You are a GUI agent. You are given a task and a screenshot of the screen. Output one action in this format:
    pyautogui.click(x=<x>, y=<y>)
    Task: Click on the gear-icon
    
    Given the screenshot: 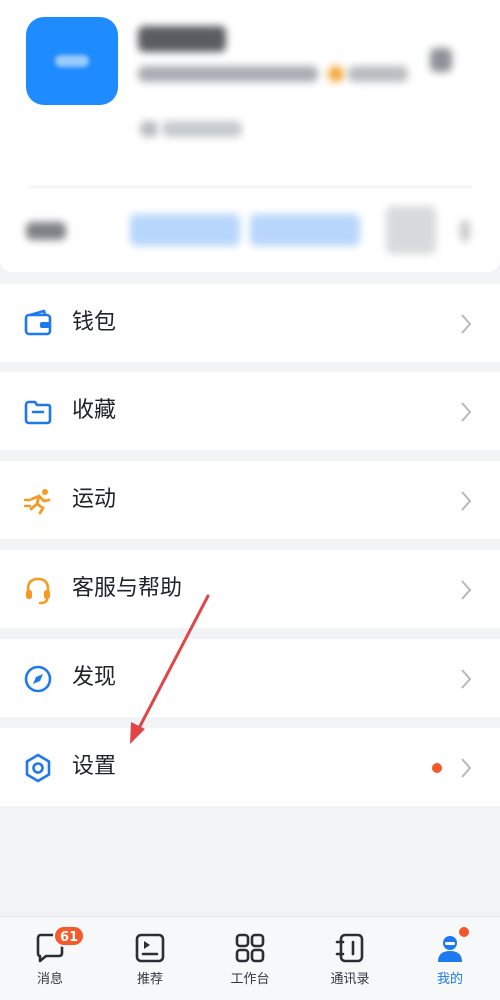 What is the action you would take?
    pyautogui.click(x=38, y=768)
    